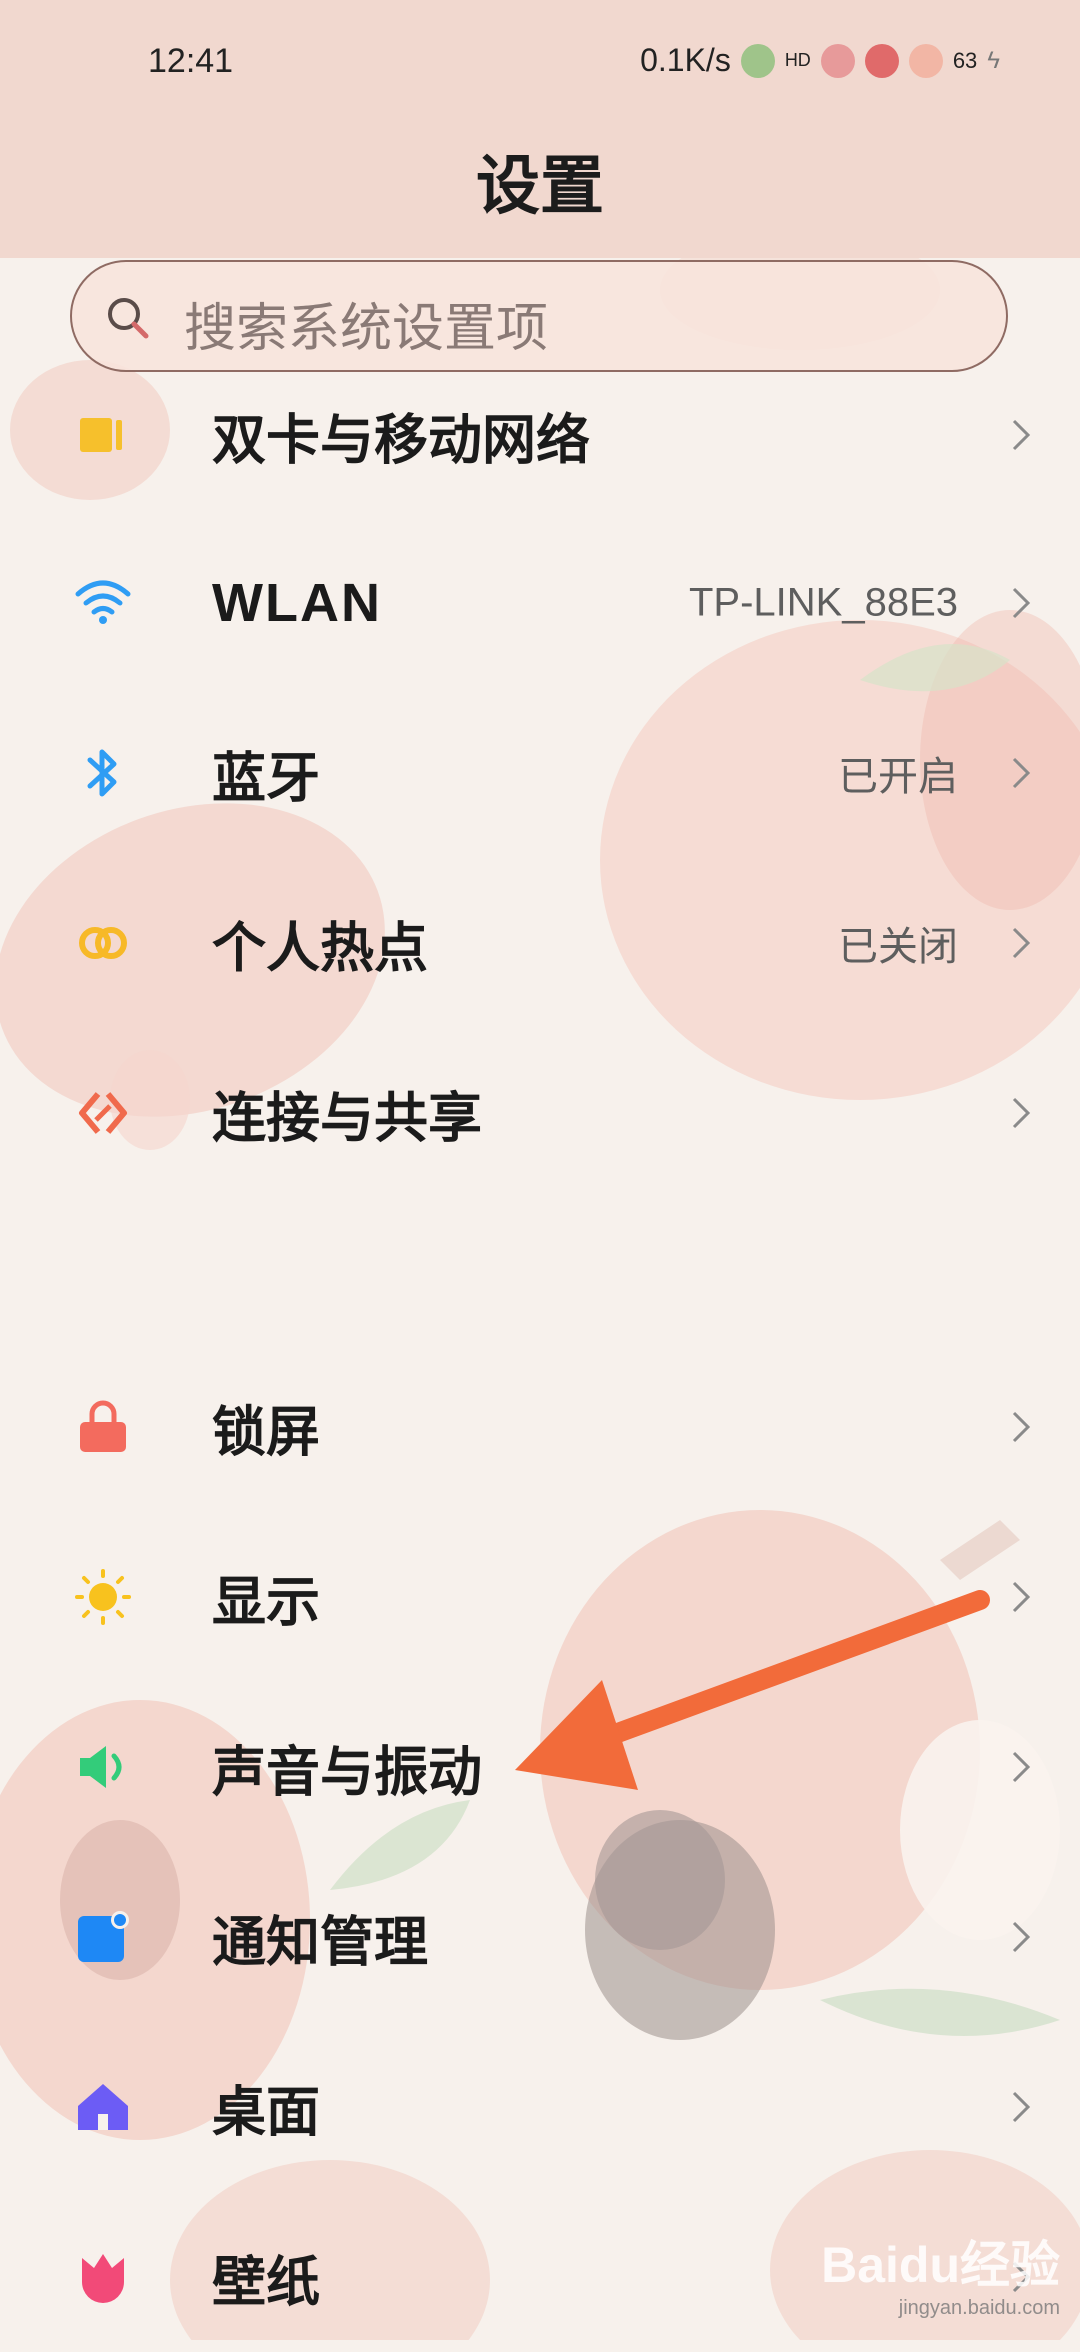  Describe the element at coordinates (940, 2265) in the screenshot. I see `watermark-main: Baidu经验` at that location.